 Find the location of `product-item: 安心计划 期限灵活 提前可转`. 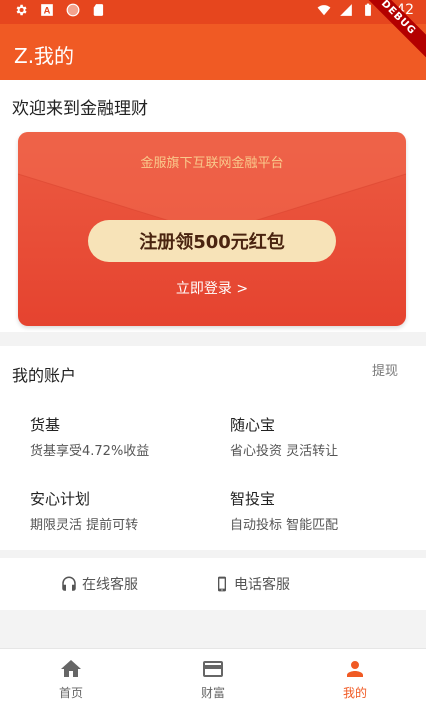

product-item: 安心计划 期限灵活 提前可转 is located at coordinates (120, 510).